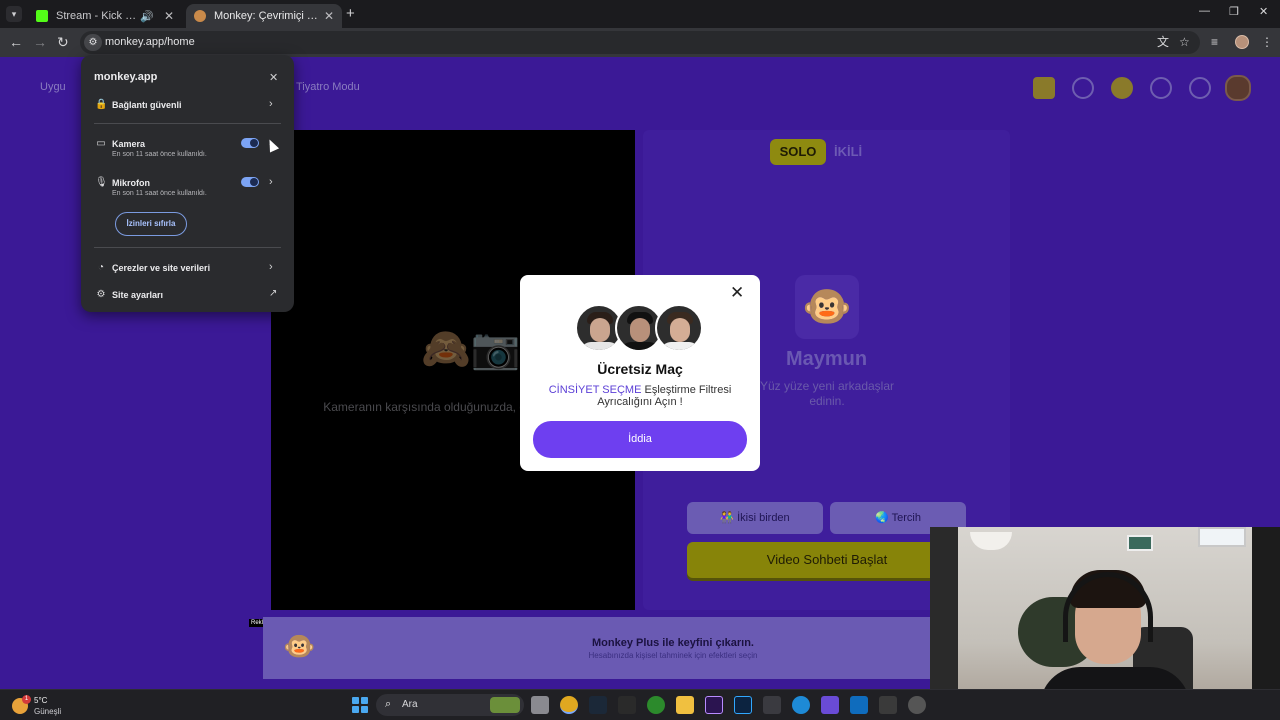 Image resolution: width=1280 pixels, height=720 pixels. Describe the element at coordinates (98, 16) in the screenshot. I see `tab-title: Stream - Kick Dashboard` at that location.